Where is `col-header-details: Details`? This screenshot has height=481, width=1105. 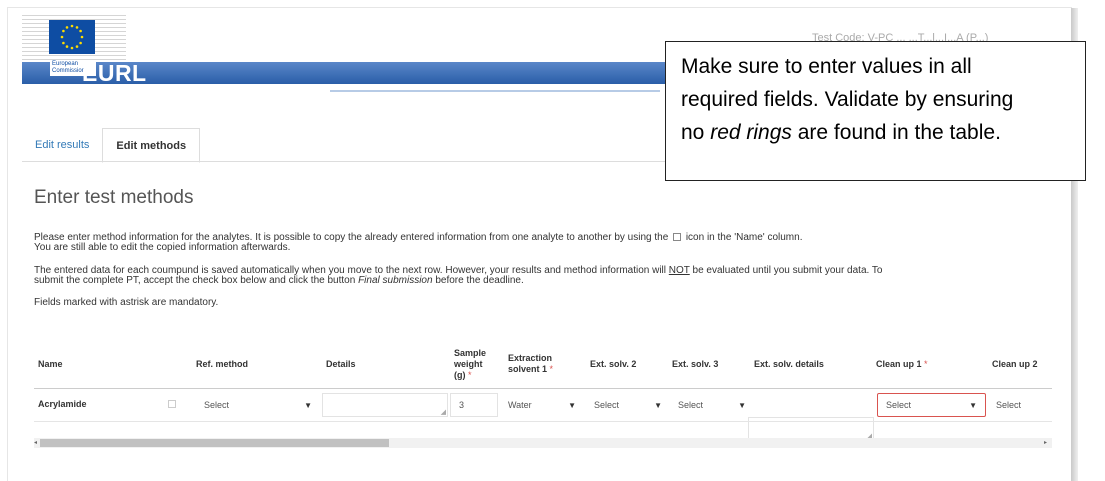 col-header-details: Details is located at coordinates (381, 364).